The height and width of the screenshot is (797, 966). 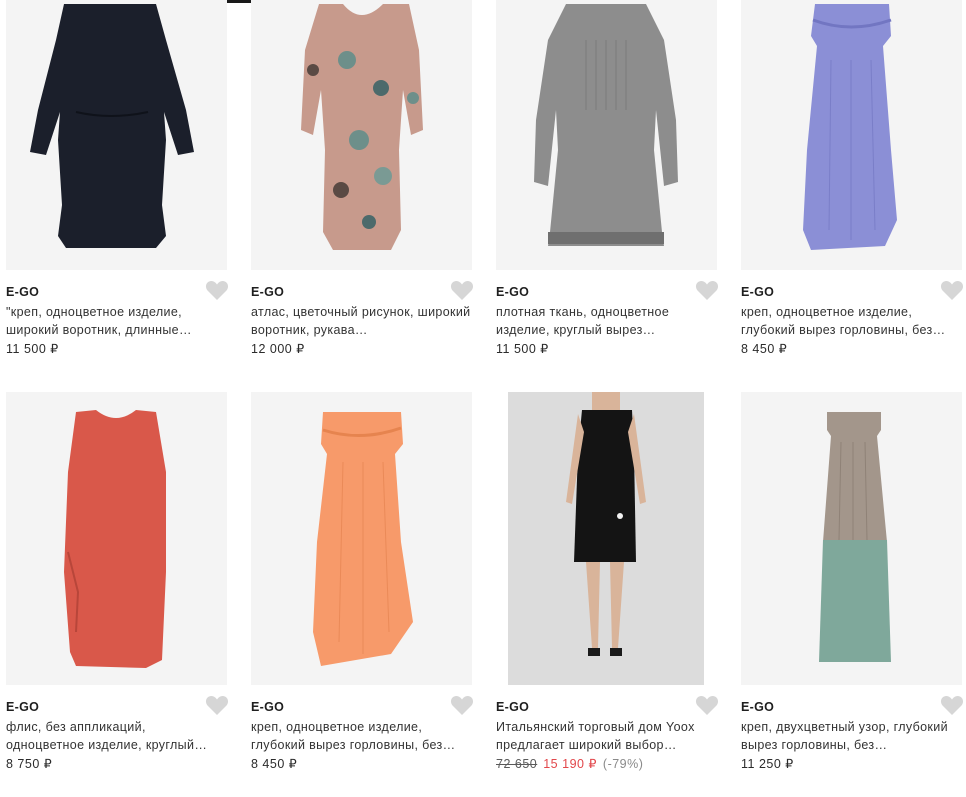 I want to click on product-image-two-tone-dress, so click(x=851, y=538).